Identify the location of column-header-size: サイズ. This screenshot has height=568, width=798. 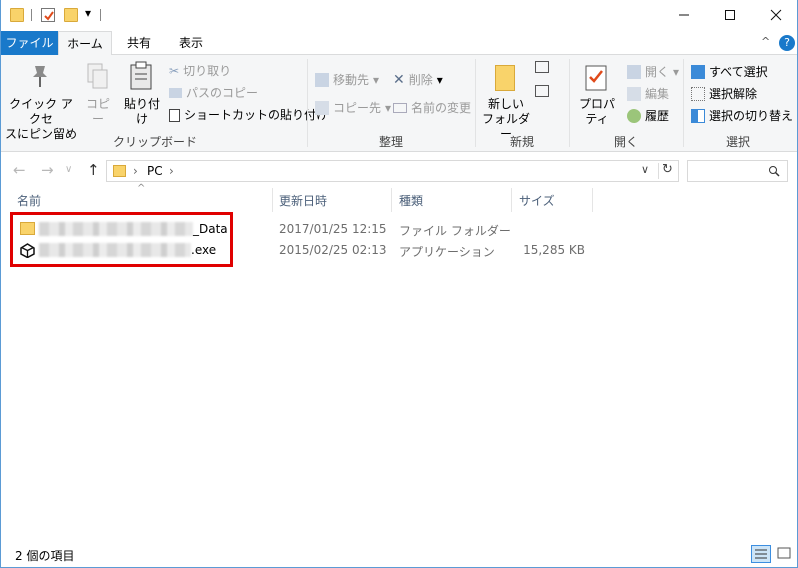
(537, 202).